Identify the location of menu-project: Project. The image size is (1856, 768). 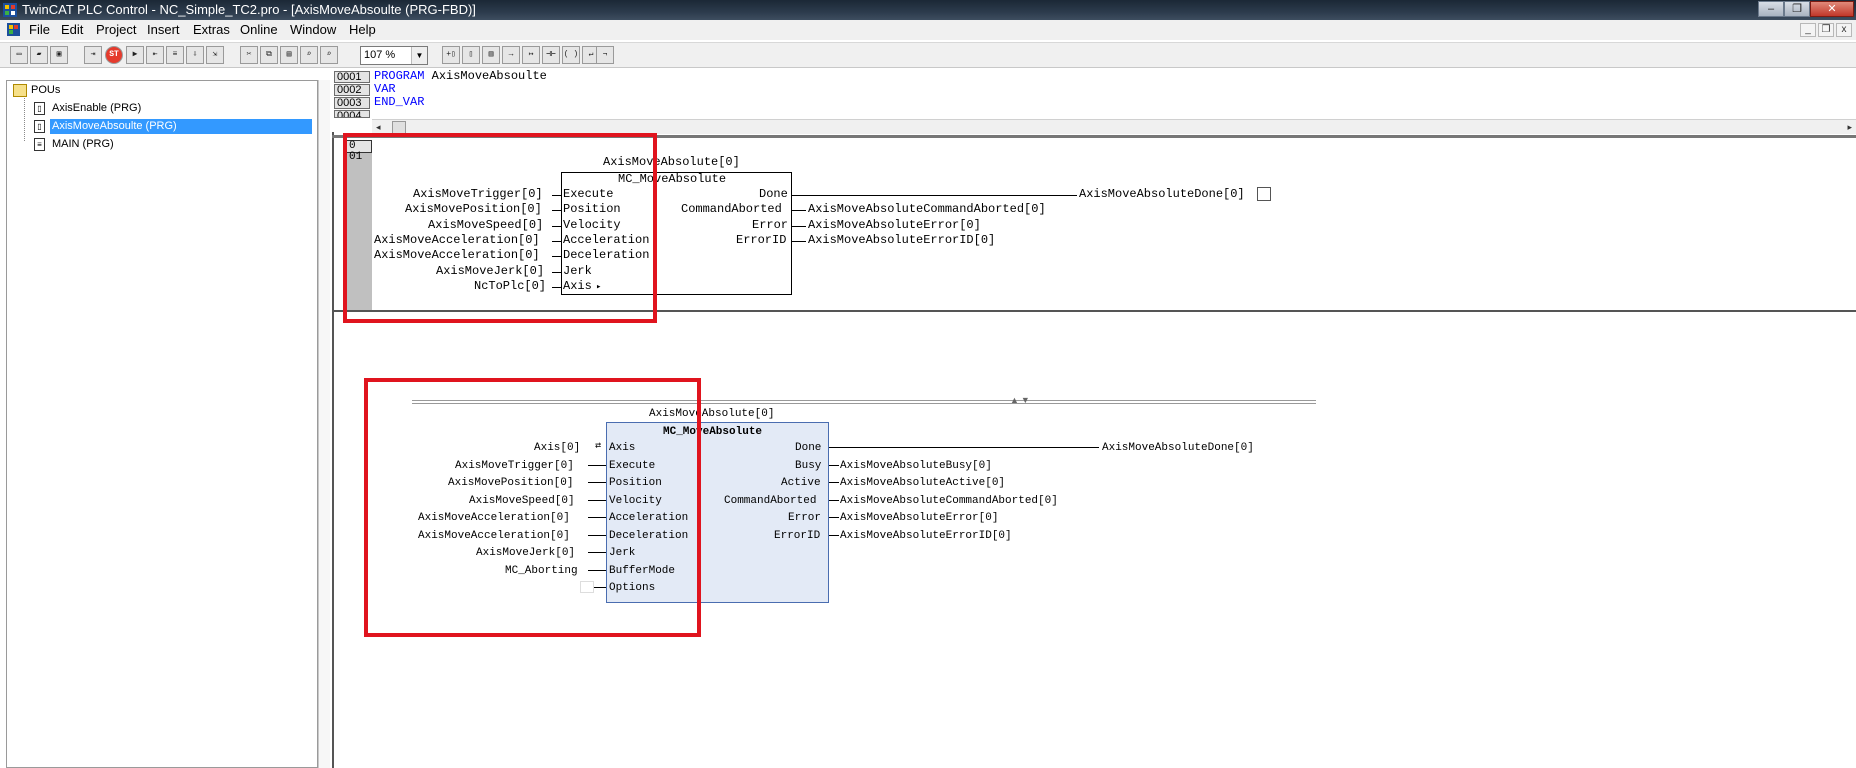
(116, 29).